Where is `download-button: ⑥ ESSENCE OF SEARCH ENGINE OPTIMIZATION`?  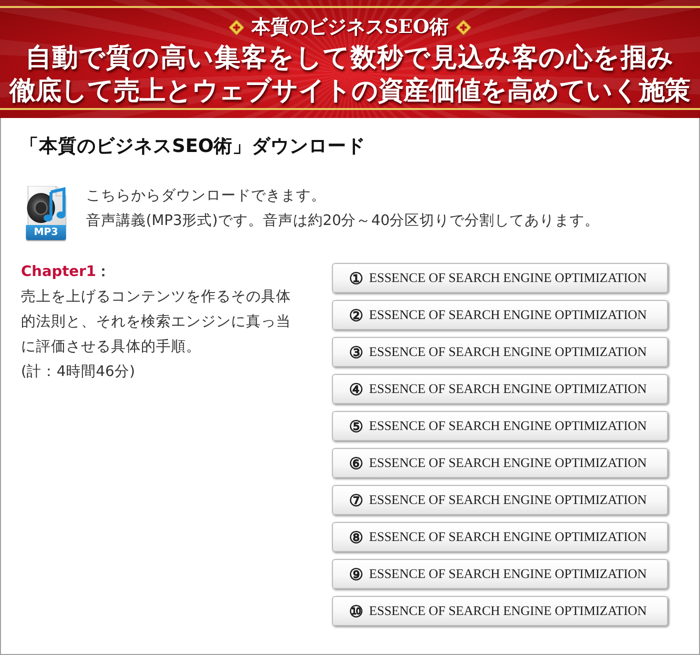 download-button: ⑥ ESSENCE OF SEARCH ENGINE OPTIMIZATION is located at coordinates (500, 463).